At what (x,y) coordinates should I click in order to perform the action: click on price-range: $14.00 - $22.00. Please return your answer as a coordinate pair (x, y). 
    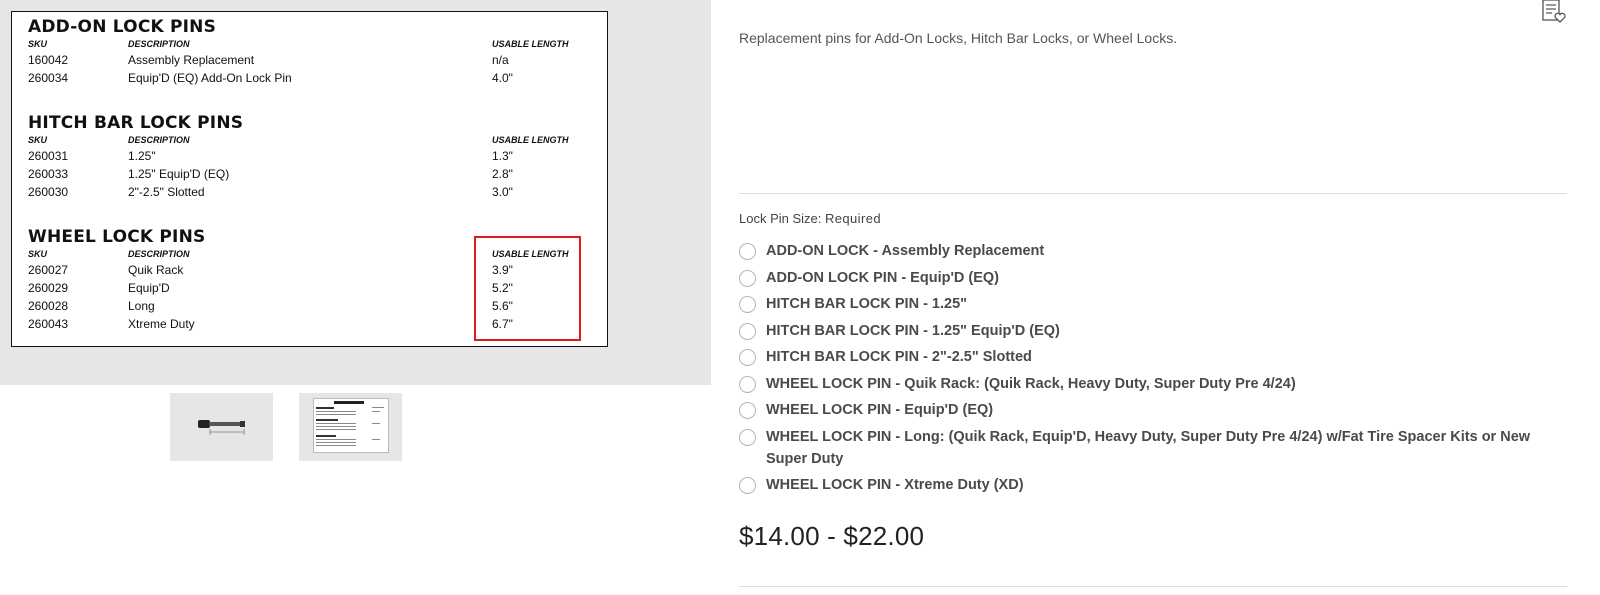
    Looking at the image, I should click on (832, 536).